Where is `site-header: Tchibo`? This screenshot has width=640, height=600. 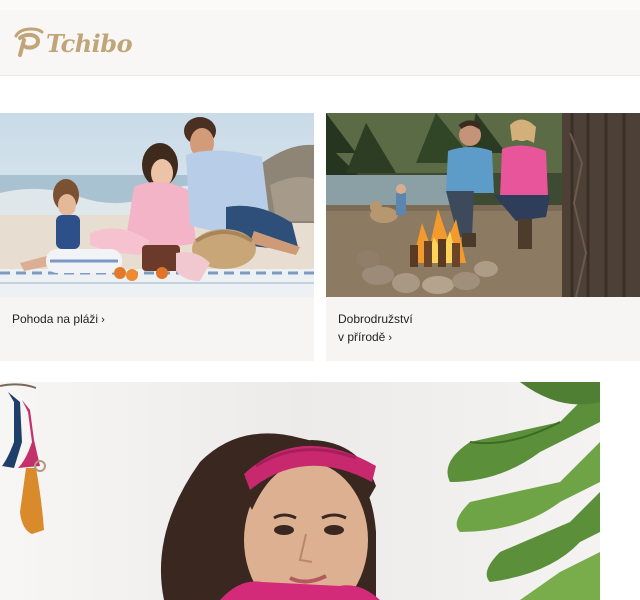 site-header: Tchibo is located at coordinates (320, 38).